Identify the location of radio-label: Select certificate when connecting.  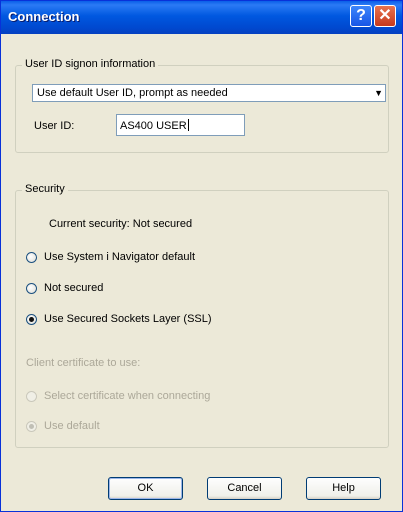
(127, 396).